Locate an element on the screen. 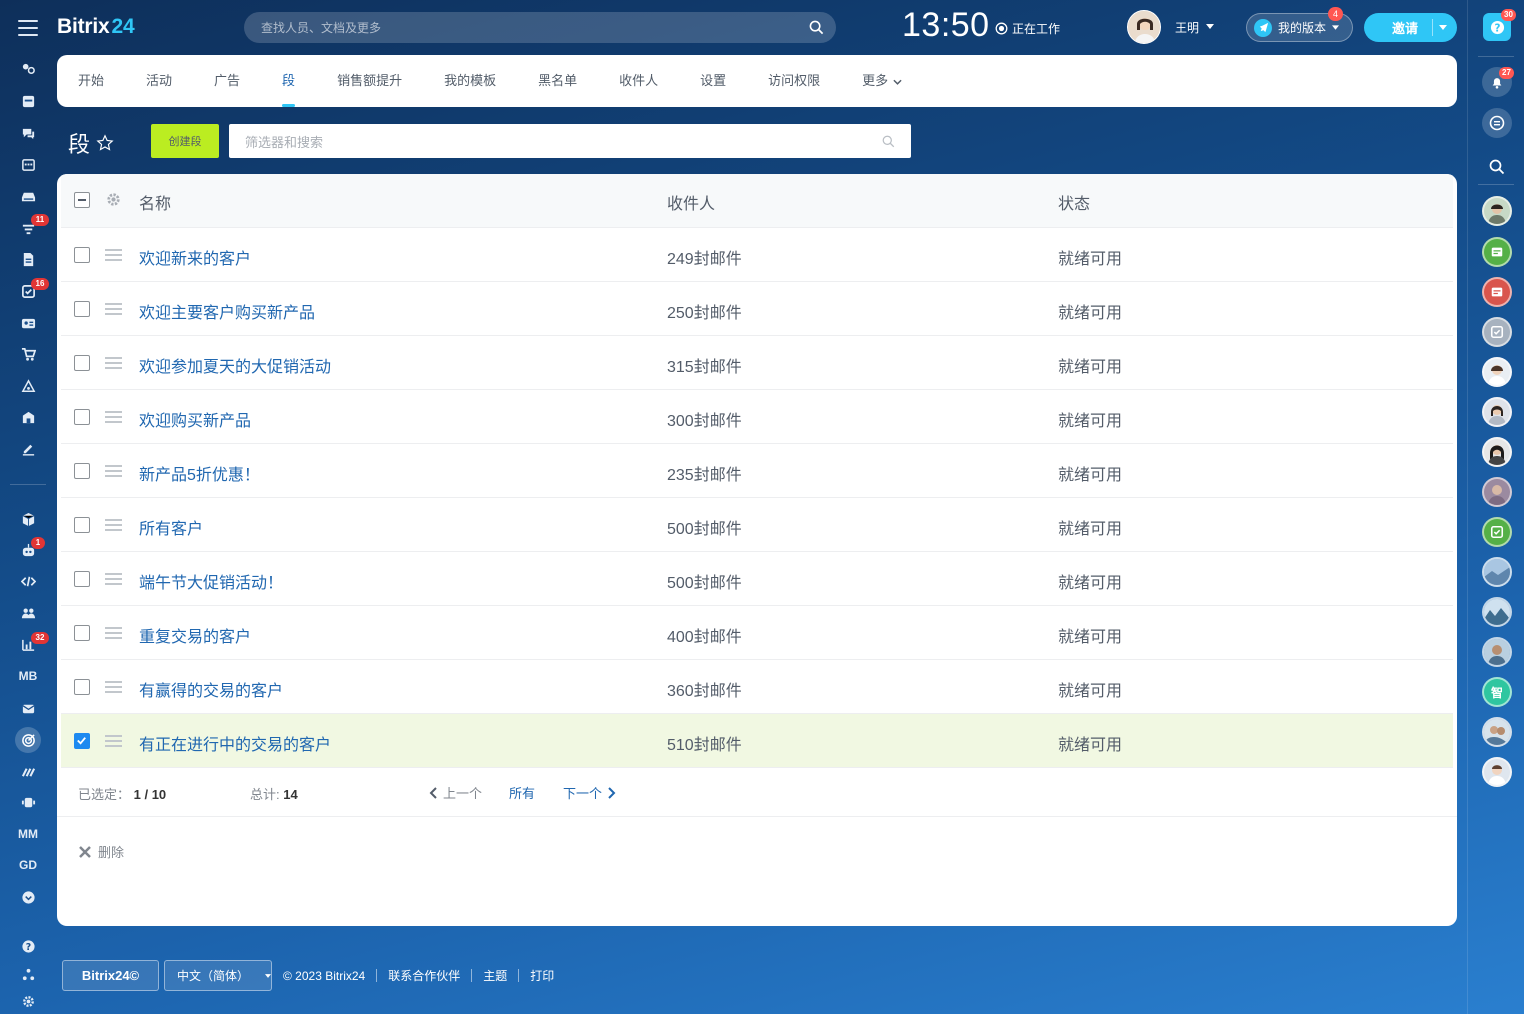  grid-settings-gear-icon is located at coordinates (113, 199).